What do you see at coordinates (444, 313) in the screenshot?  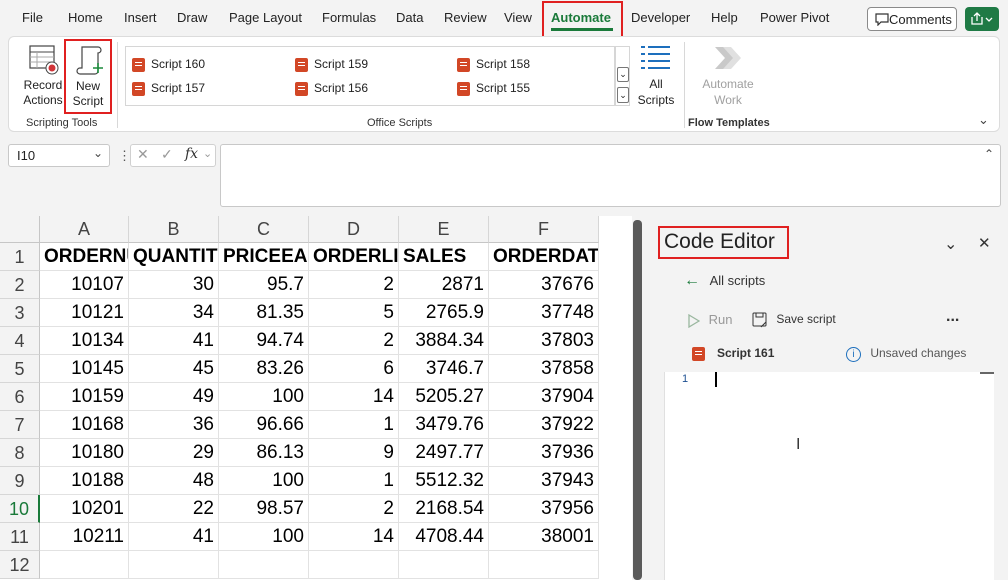 I see `table-cell: 2765.9` at bounding box center [444, 313].